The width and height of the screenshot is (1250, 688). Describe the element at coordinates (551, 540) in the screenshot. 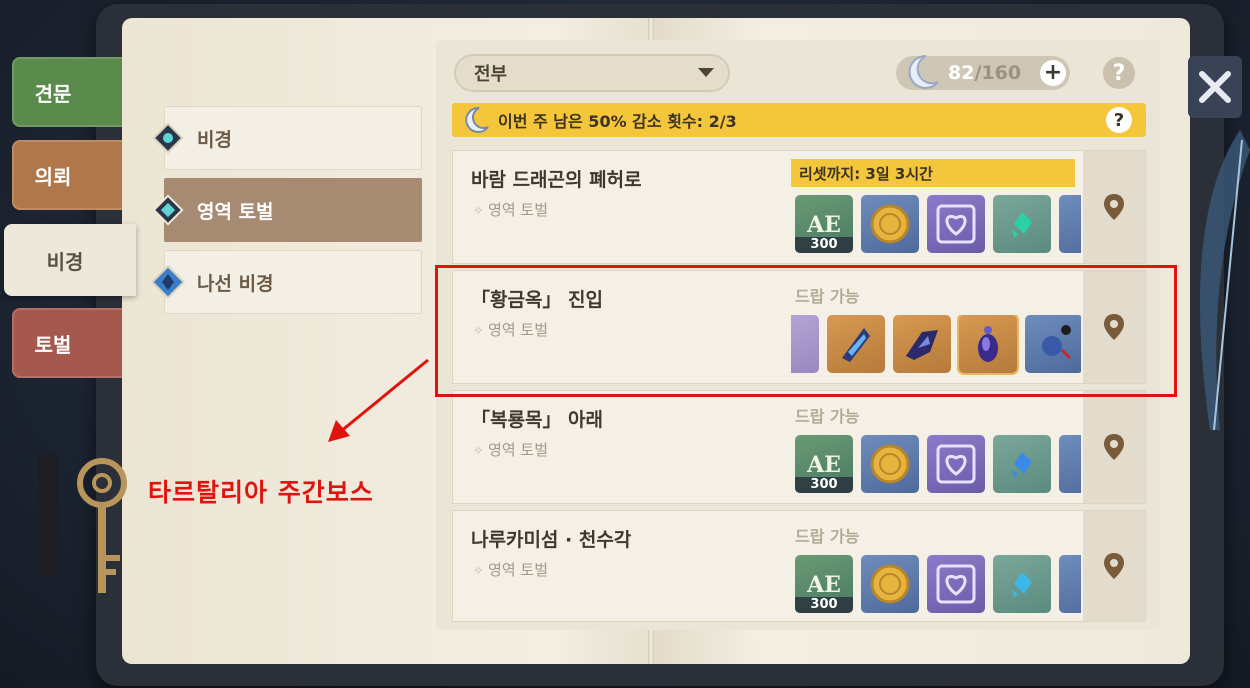

I see `domain-name: 나루카미섬 · 천수각` at that location.